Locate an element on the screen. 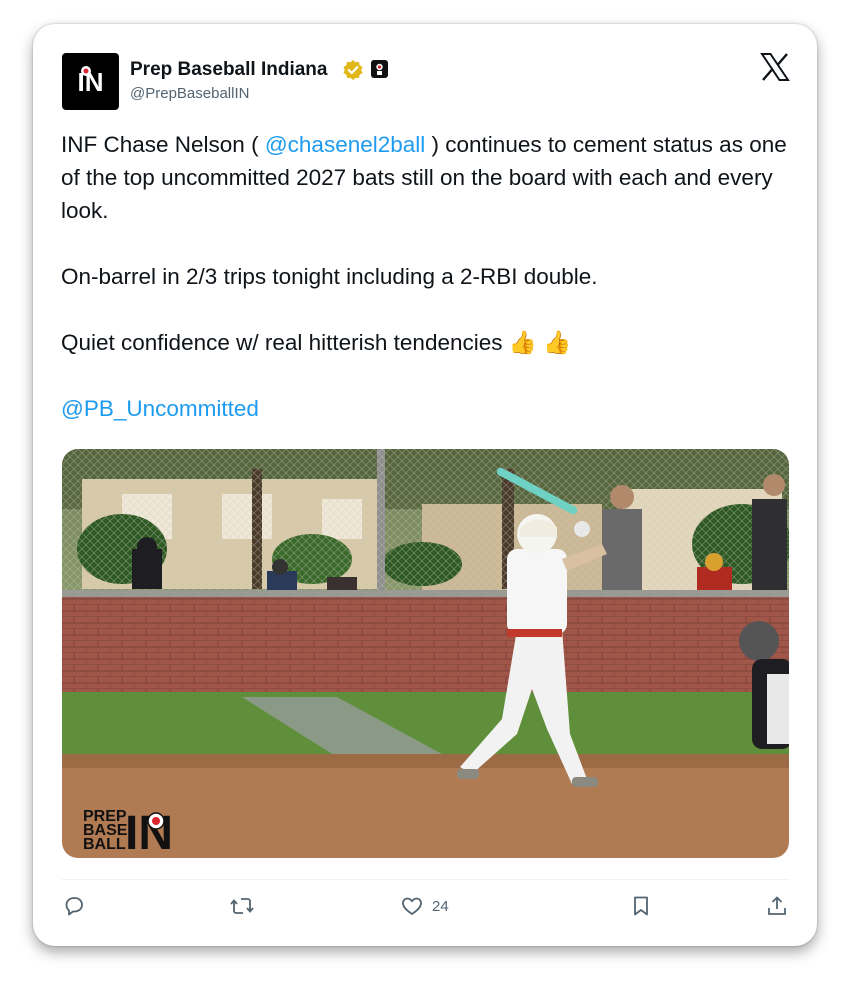 Image resolution: width=851 pixels, height=990 pixels. share-button is located at coordinates (777, 906).